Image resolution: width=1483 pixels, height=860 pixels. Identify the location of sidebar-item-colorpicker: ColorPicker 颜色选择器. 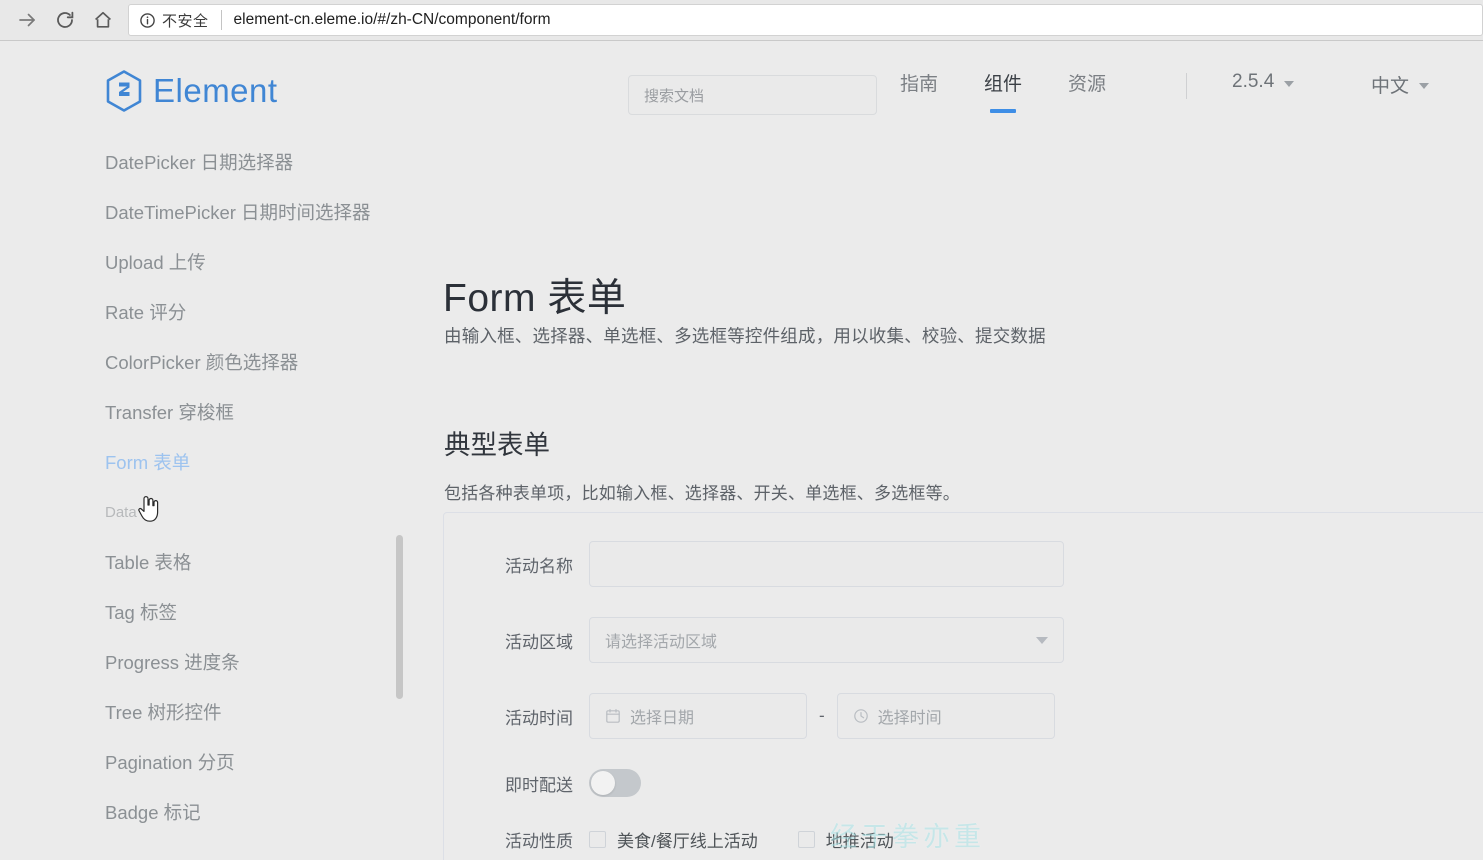
(206, 362).